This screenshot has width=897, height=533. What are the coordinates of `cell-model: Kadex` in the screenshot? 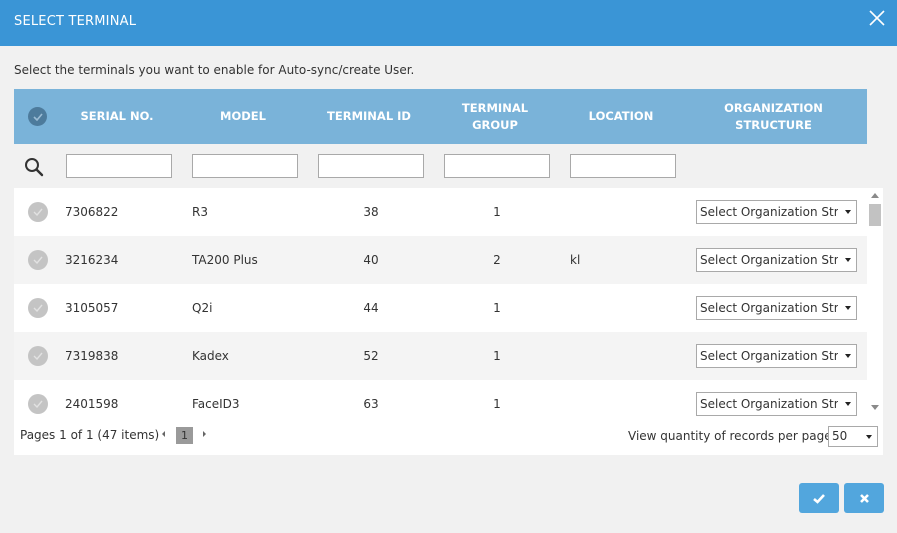 It's located at (210, 356).